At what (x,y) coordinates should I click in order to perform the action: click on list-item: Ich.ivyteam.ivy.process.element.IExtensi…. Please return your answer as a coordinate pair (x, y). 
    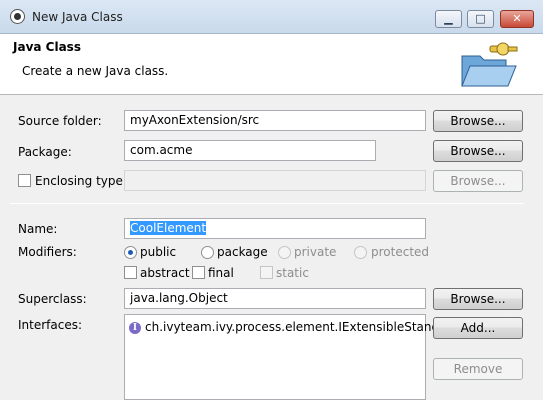
    Looking at the image, I should click on (295, 327).